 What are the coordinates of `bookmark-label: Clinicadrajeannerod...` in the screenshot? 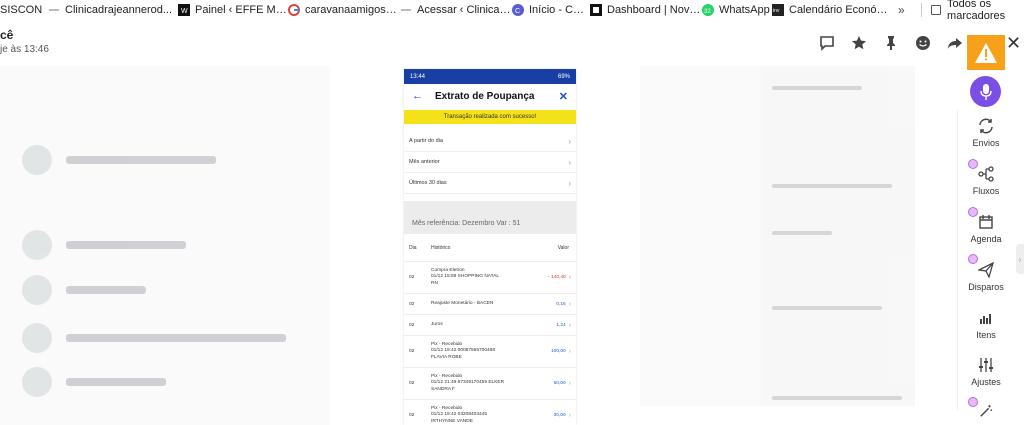 It's located at (119, 10).